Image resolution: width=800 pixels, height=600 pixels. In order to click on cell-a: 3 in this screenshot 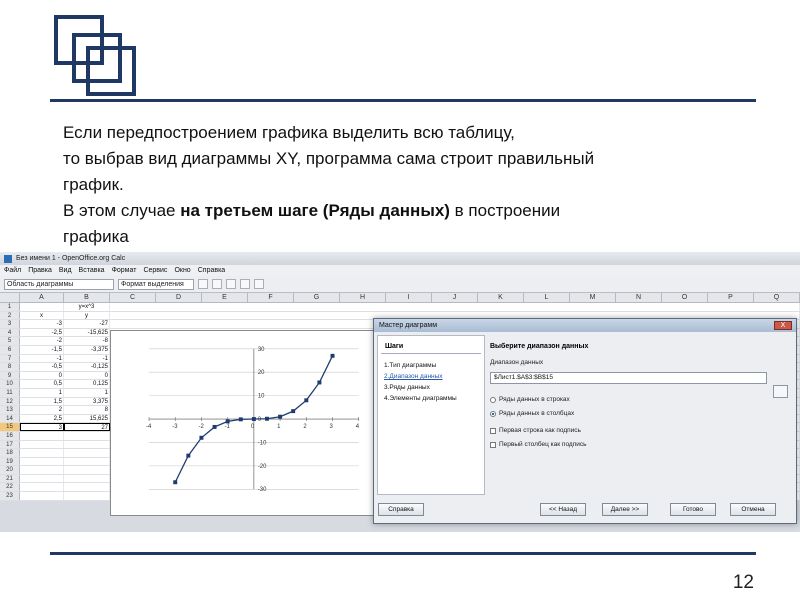, I will do `click(42, 427)`.